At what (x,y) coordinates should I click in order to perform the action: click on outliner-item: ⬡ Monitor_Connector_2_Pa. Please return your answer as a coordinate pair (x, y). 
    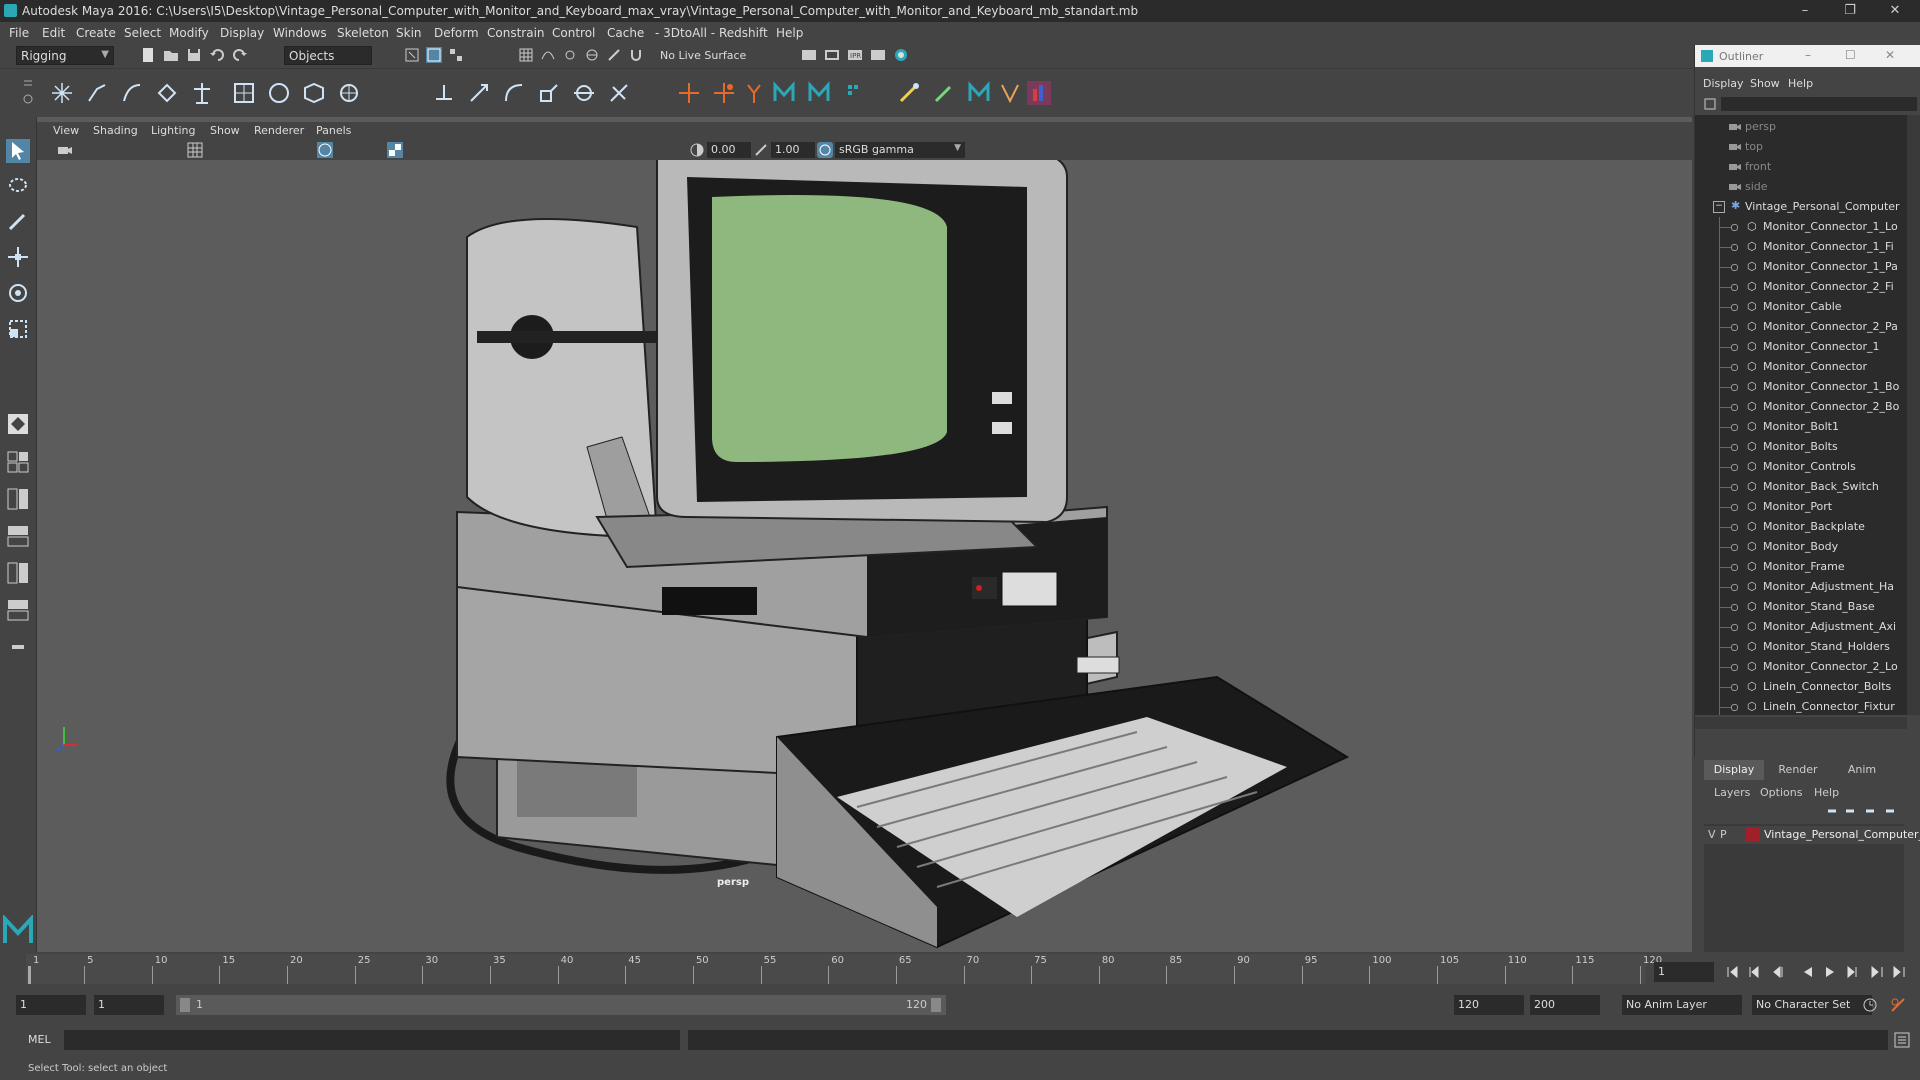
    Looking at the image, I should click on (1801, 327).